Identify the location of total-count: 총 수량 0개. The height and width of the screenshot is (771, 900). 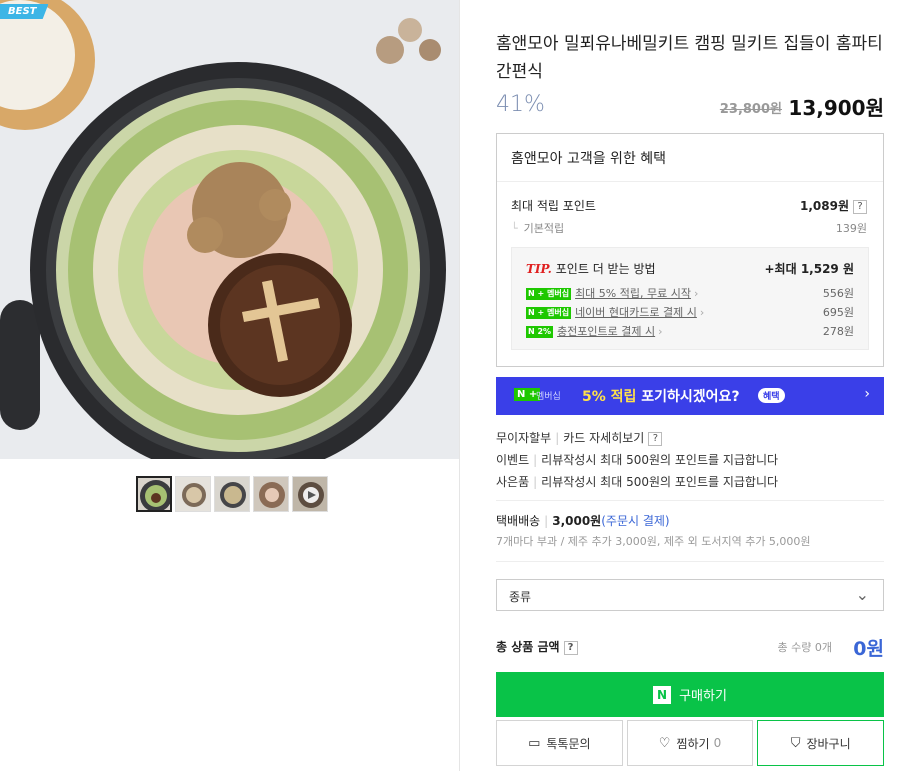
(804, 647).